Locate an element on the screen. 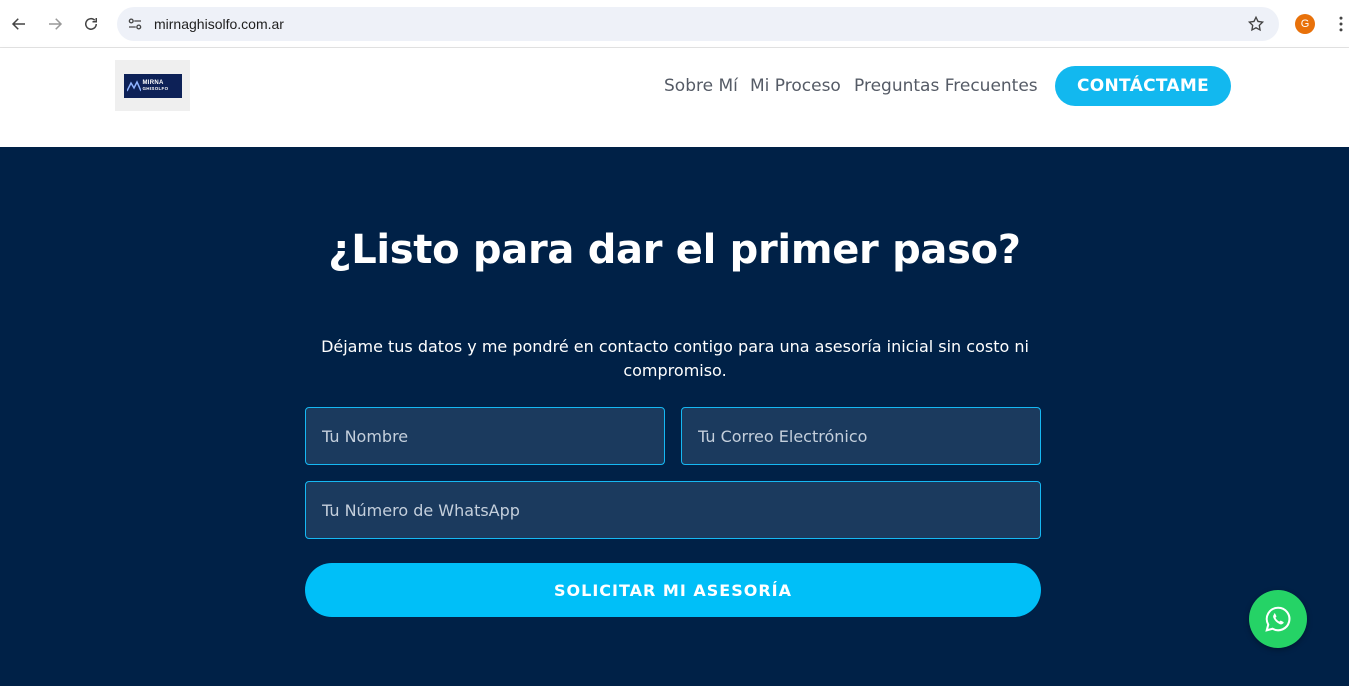  site-logo: MIRNA GHISOLFO is located at coordinates (152, 85).